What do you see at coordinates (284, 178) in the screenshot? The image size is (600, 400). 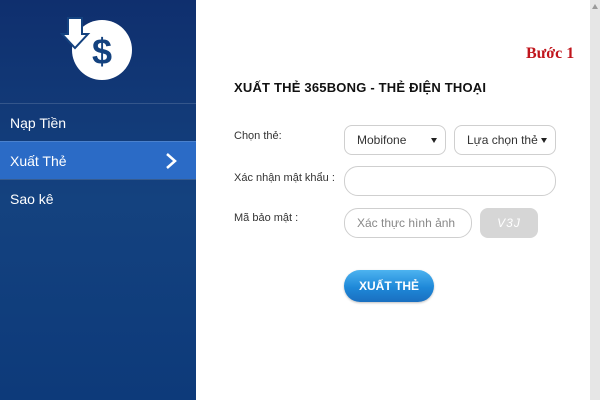 I see `password-label: Xác nhận mật khẩu :` at bounding box center [284, 178].